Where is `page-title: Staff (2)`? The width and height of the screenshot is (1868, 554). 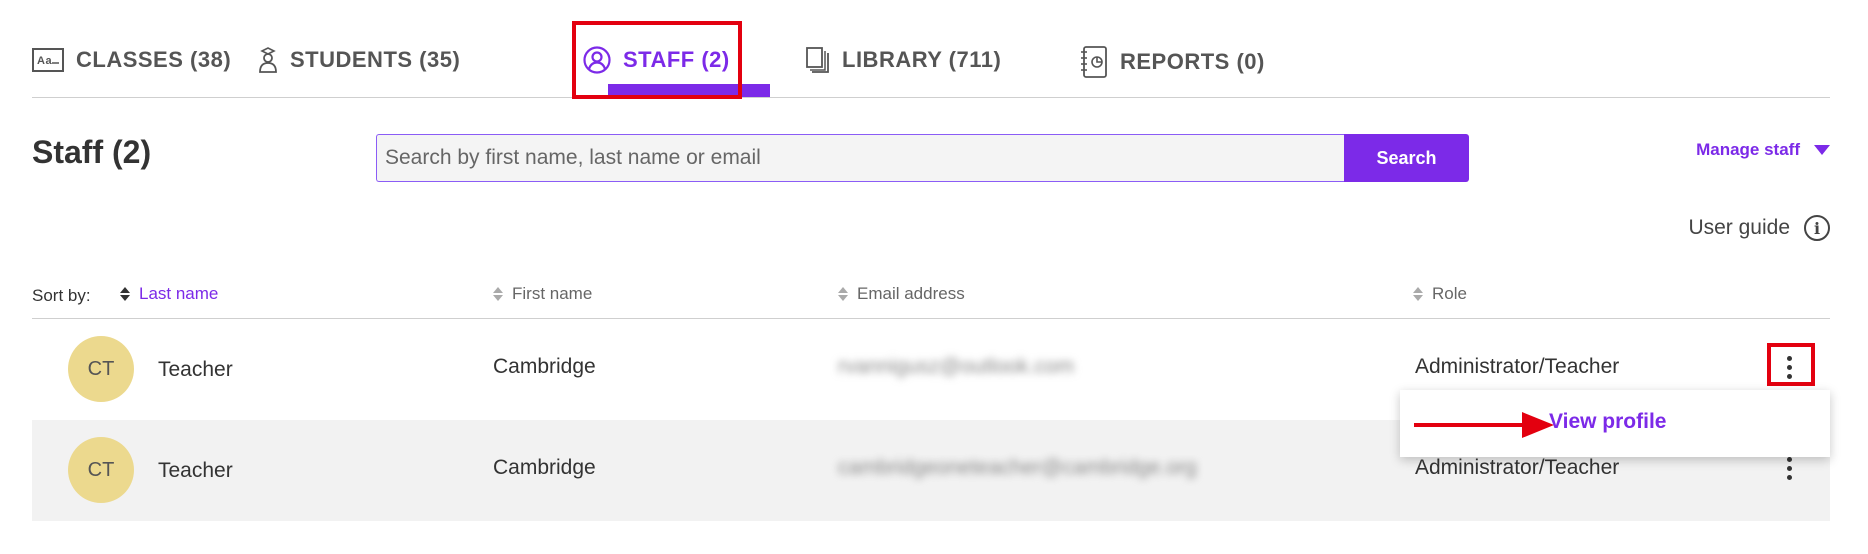 page-title: Staff (2) is located at coordinates (92, 152).